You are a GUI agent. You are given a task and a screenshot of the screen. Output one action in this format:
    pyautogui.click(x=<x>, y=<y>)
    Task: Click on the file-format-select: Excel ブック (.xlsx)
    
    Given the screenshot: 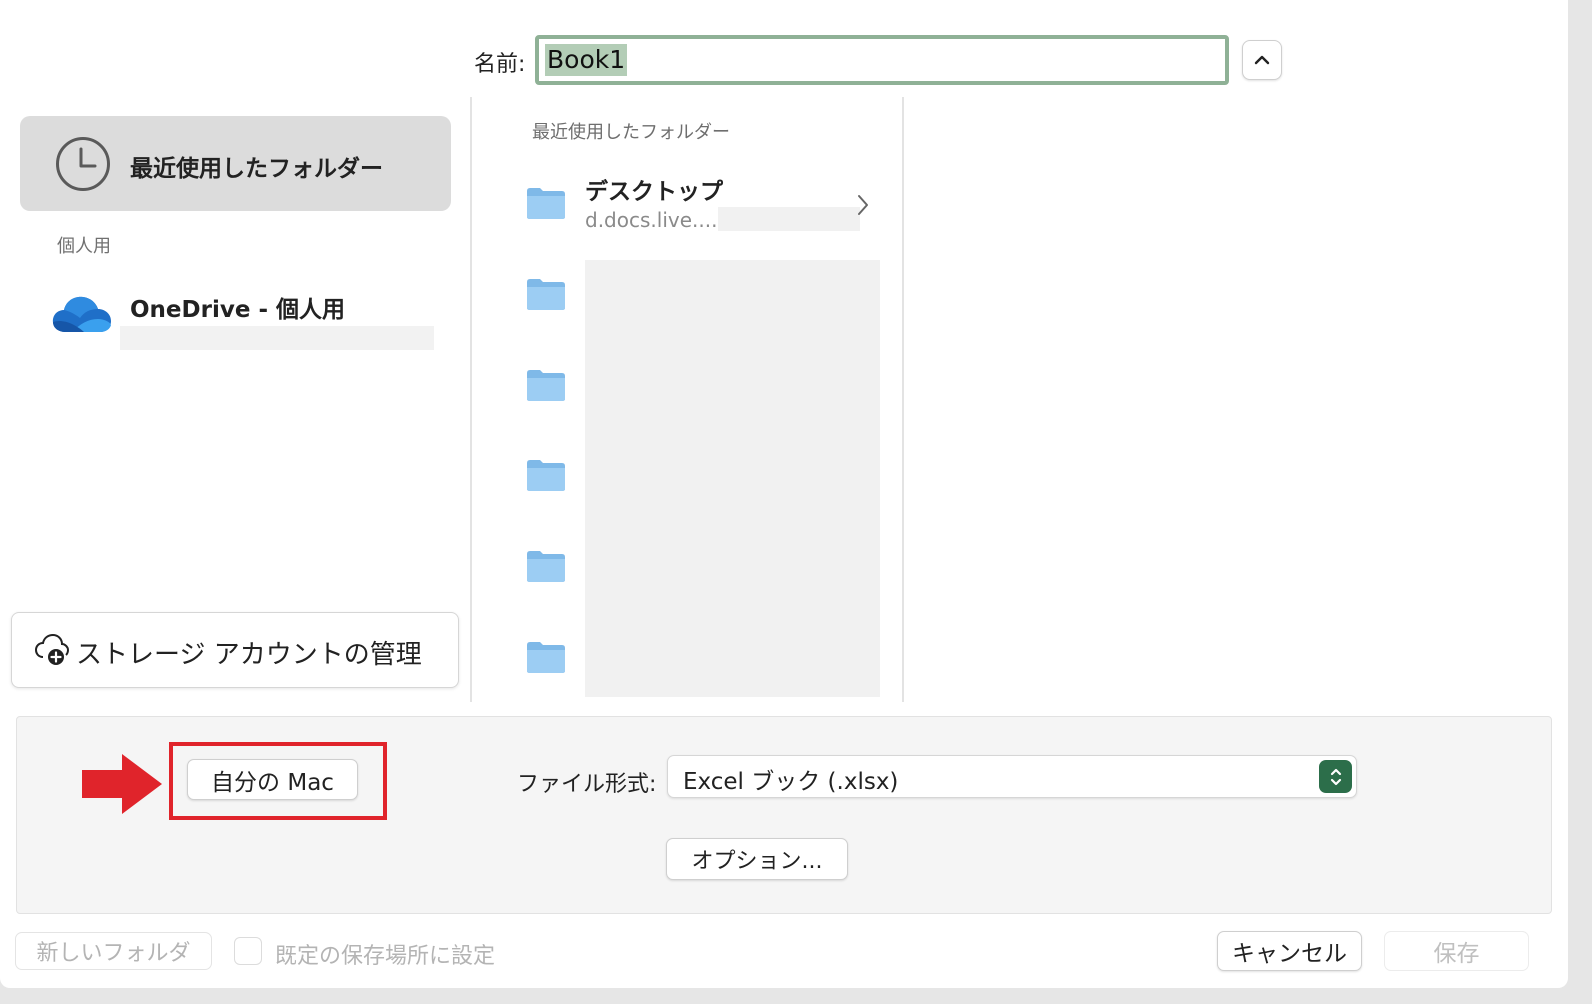 What is the action you would take?
    pyautogui.click(x=1012, y=776)
    